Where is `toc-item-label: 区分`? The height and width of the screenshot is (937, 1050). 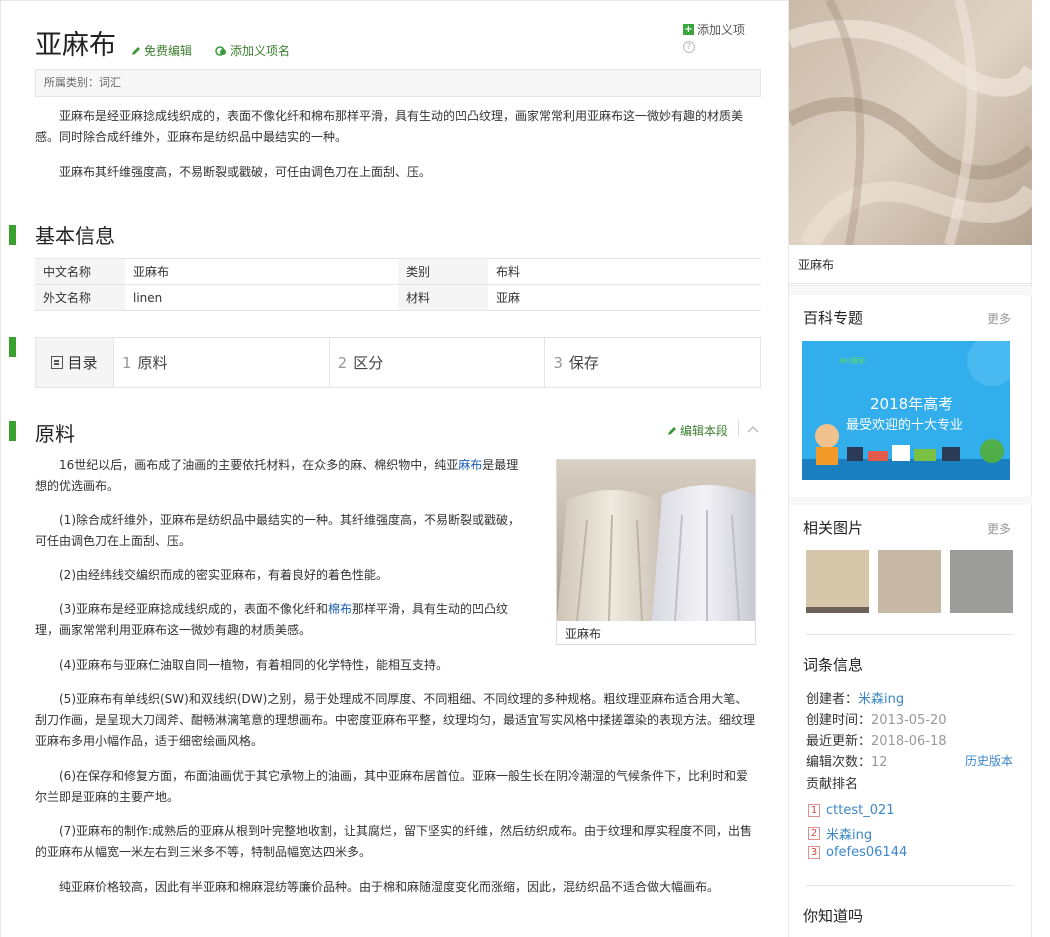
toc-item-label: 区分 is located at coordinates (368, 363).